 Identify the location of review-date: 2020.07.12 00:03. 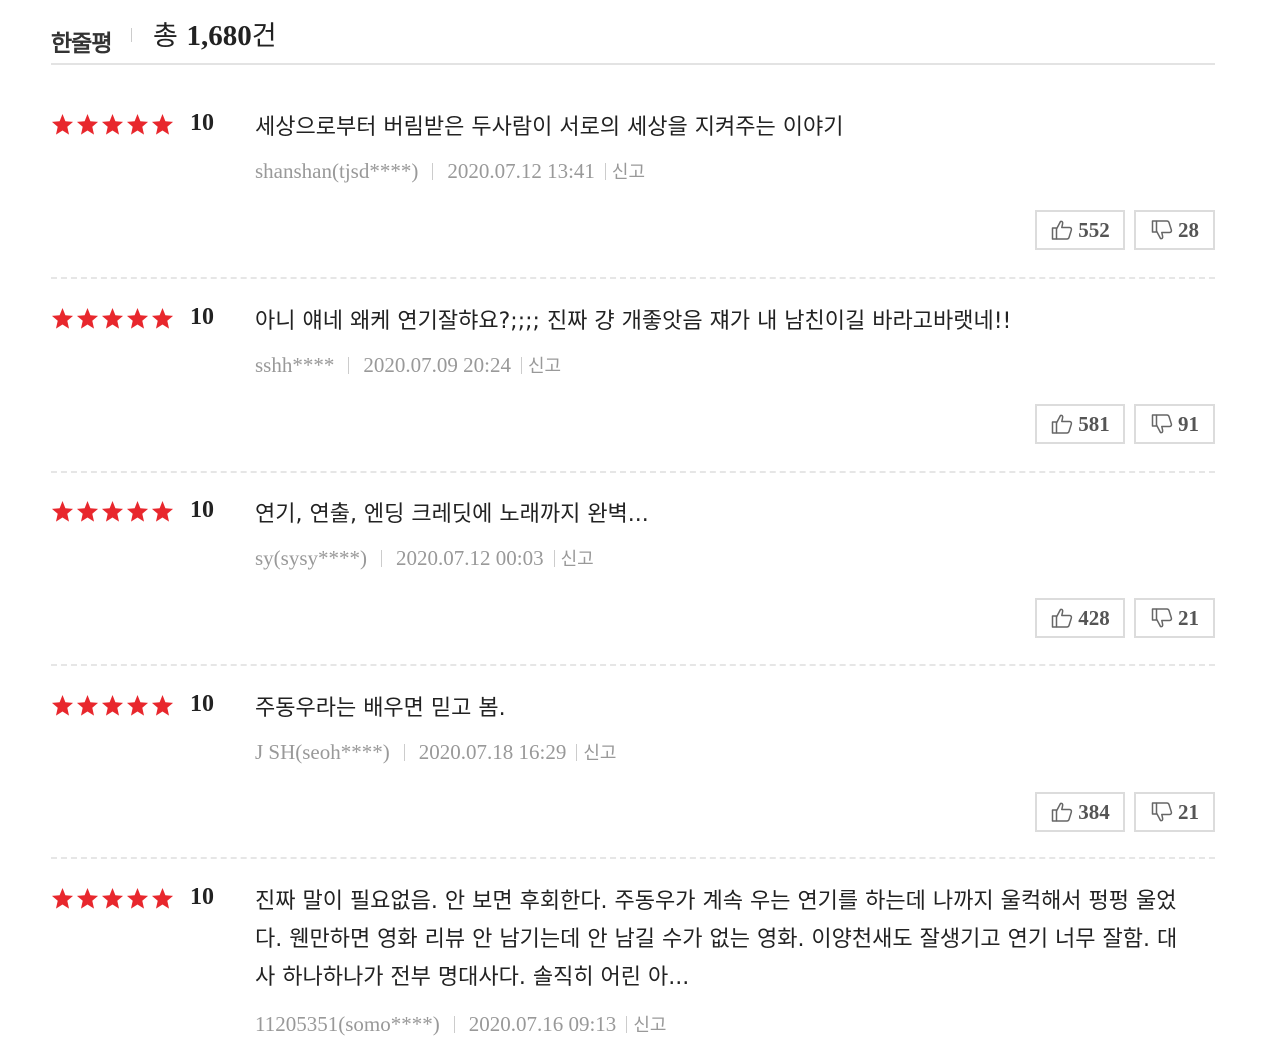
(470, 557).